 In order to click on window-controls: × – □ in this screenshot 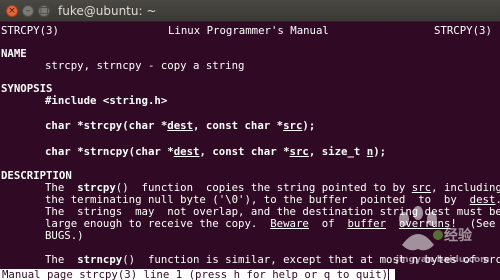, I will do `click(28, 11)`.